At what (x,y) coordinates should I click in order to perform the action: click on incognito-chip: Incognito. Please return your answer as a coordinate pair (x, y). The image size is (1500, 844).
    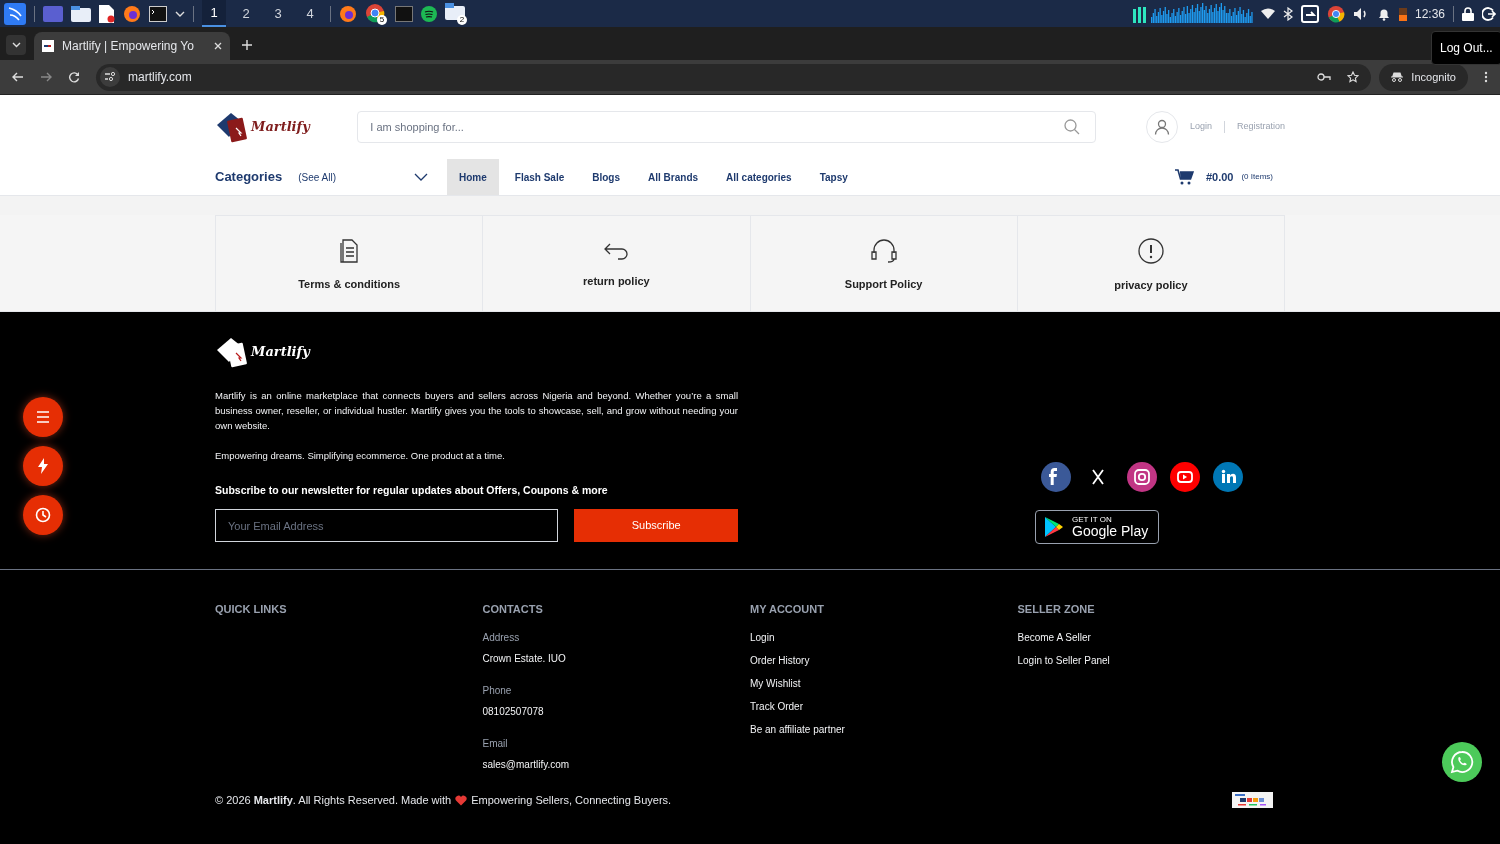
    Looking at the image, I should click on (1423, 77).